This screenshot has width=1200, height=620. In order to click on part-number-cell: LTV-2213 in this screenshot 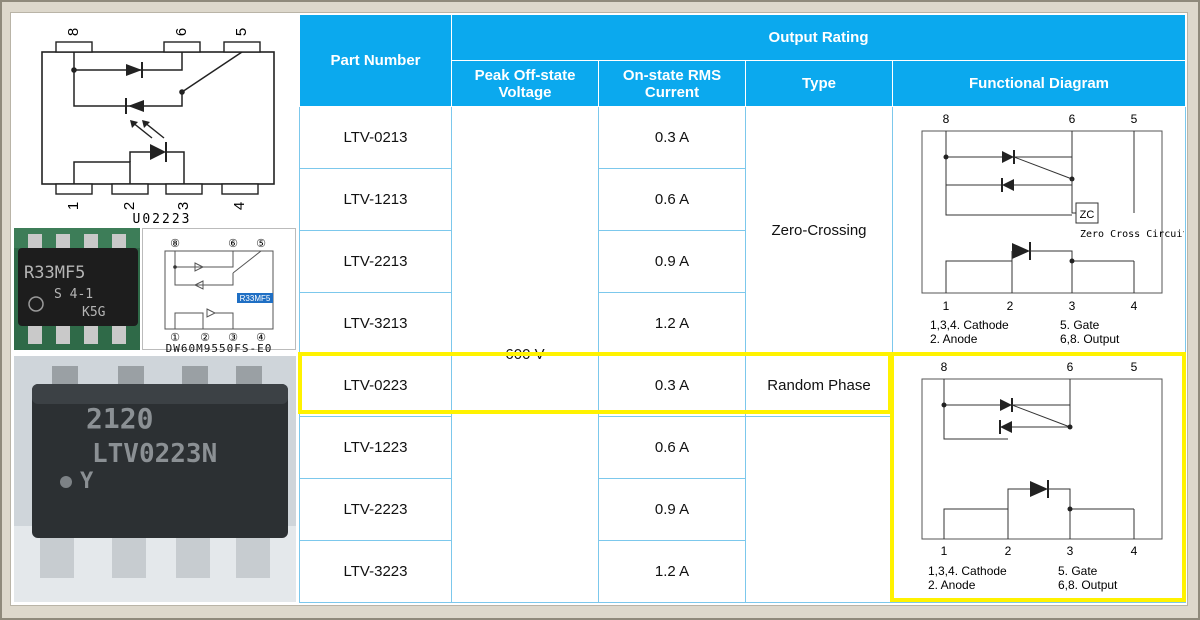, I will do `click(375, 261)`.